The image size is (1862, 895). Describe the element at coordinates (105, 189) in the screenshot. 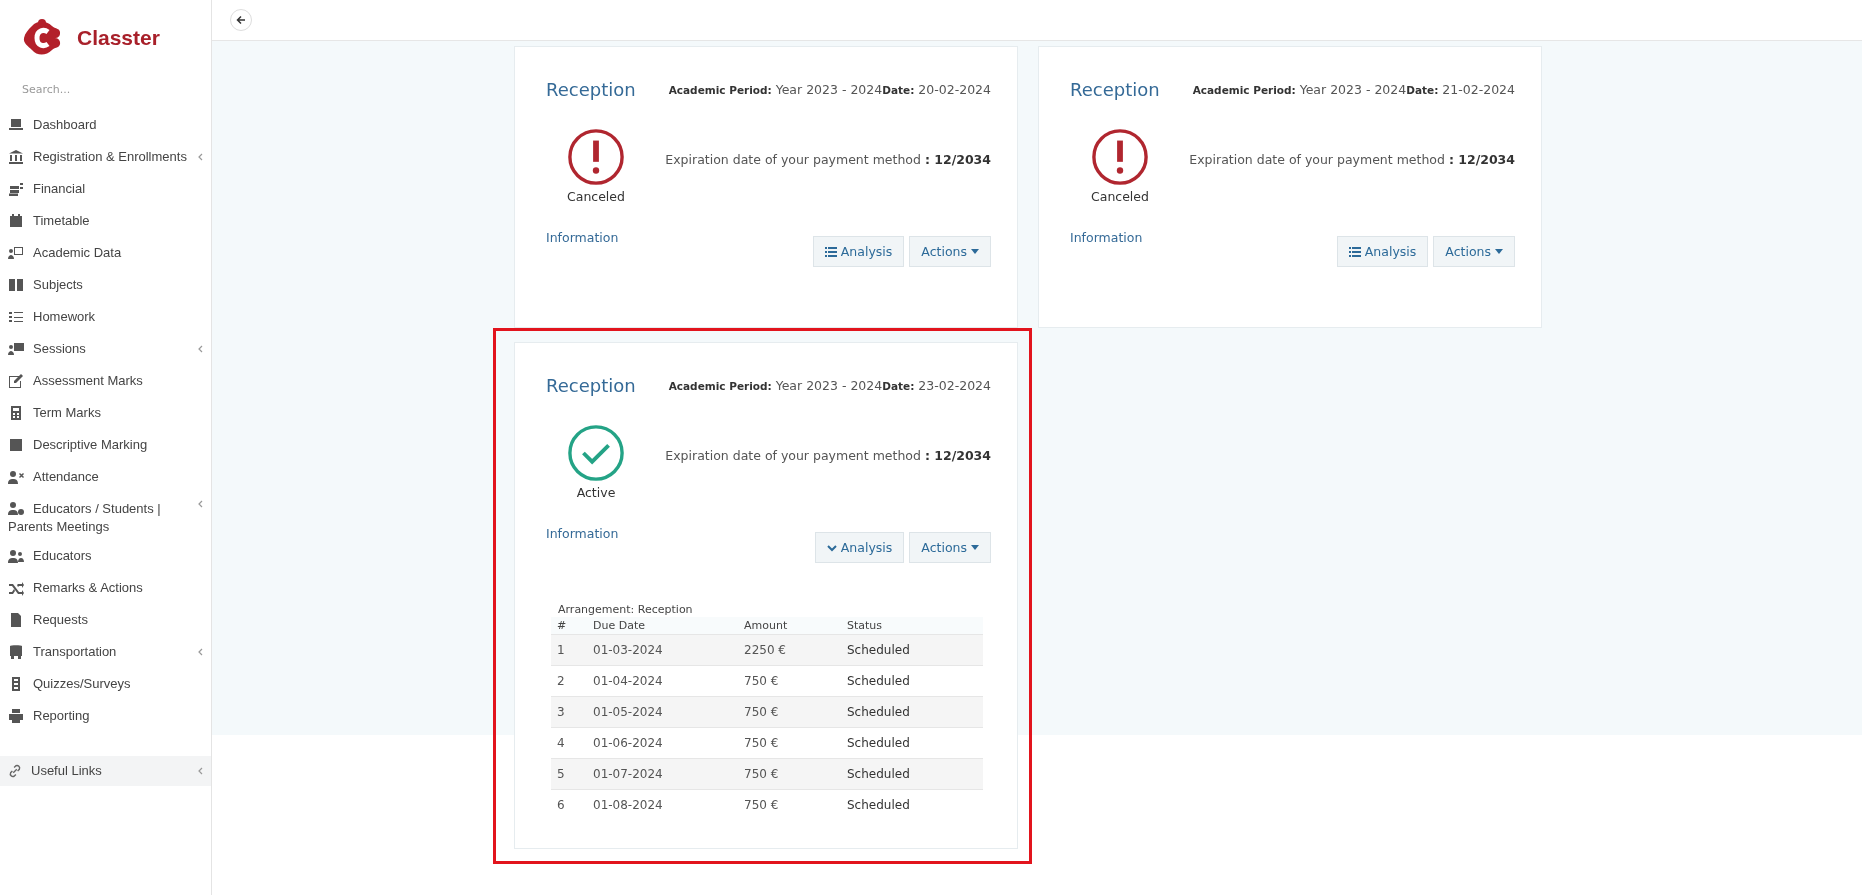

I see `sidebar-item: Financial` at that location.